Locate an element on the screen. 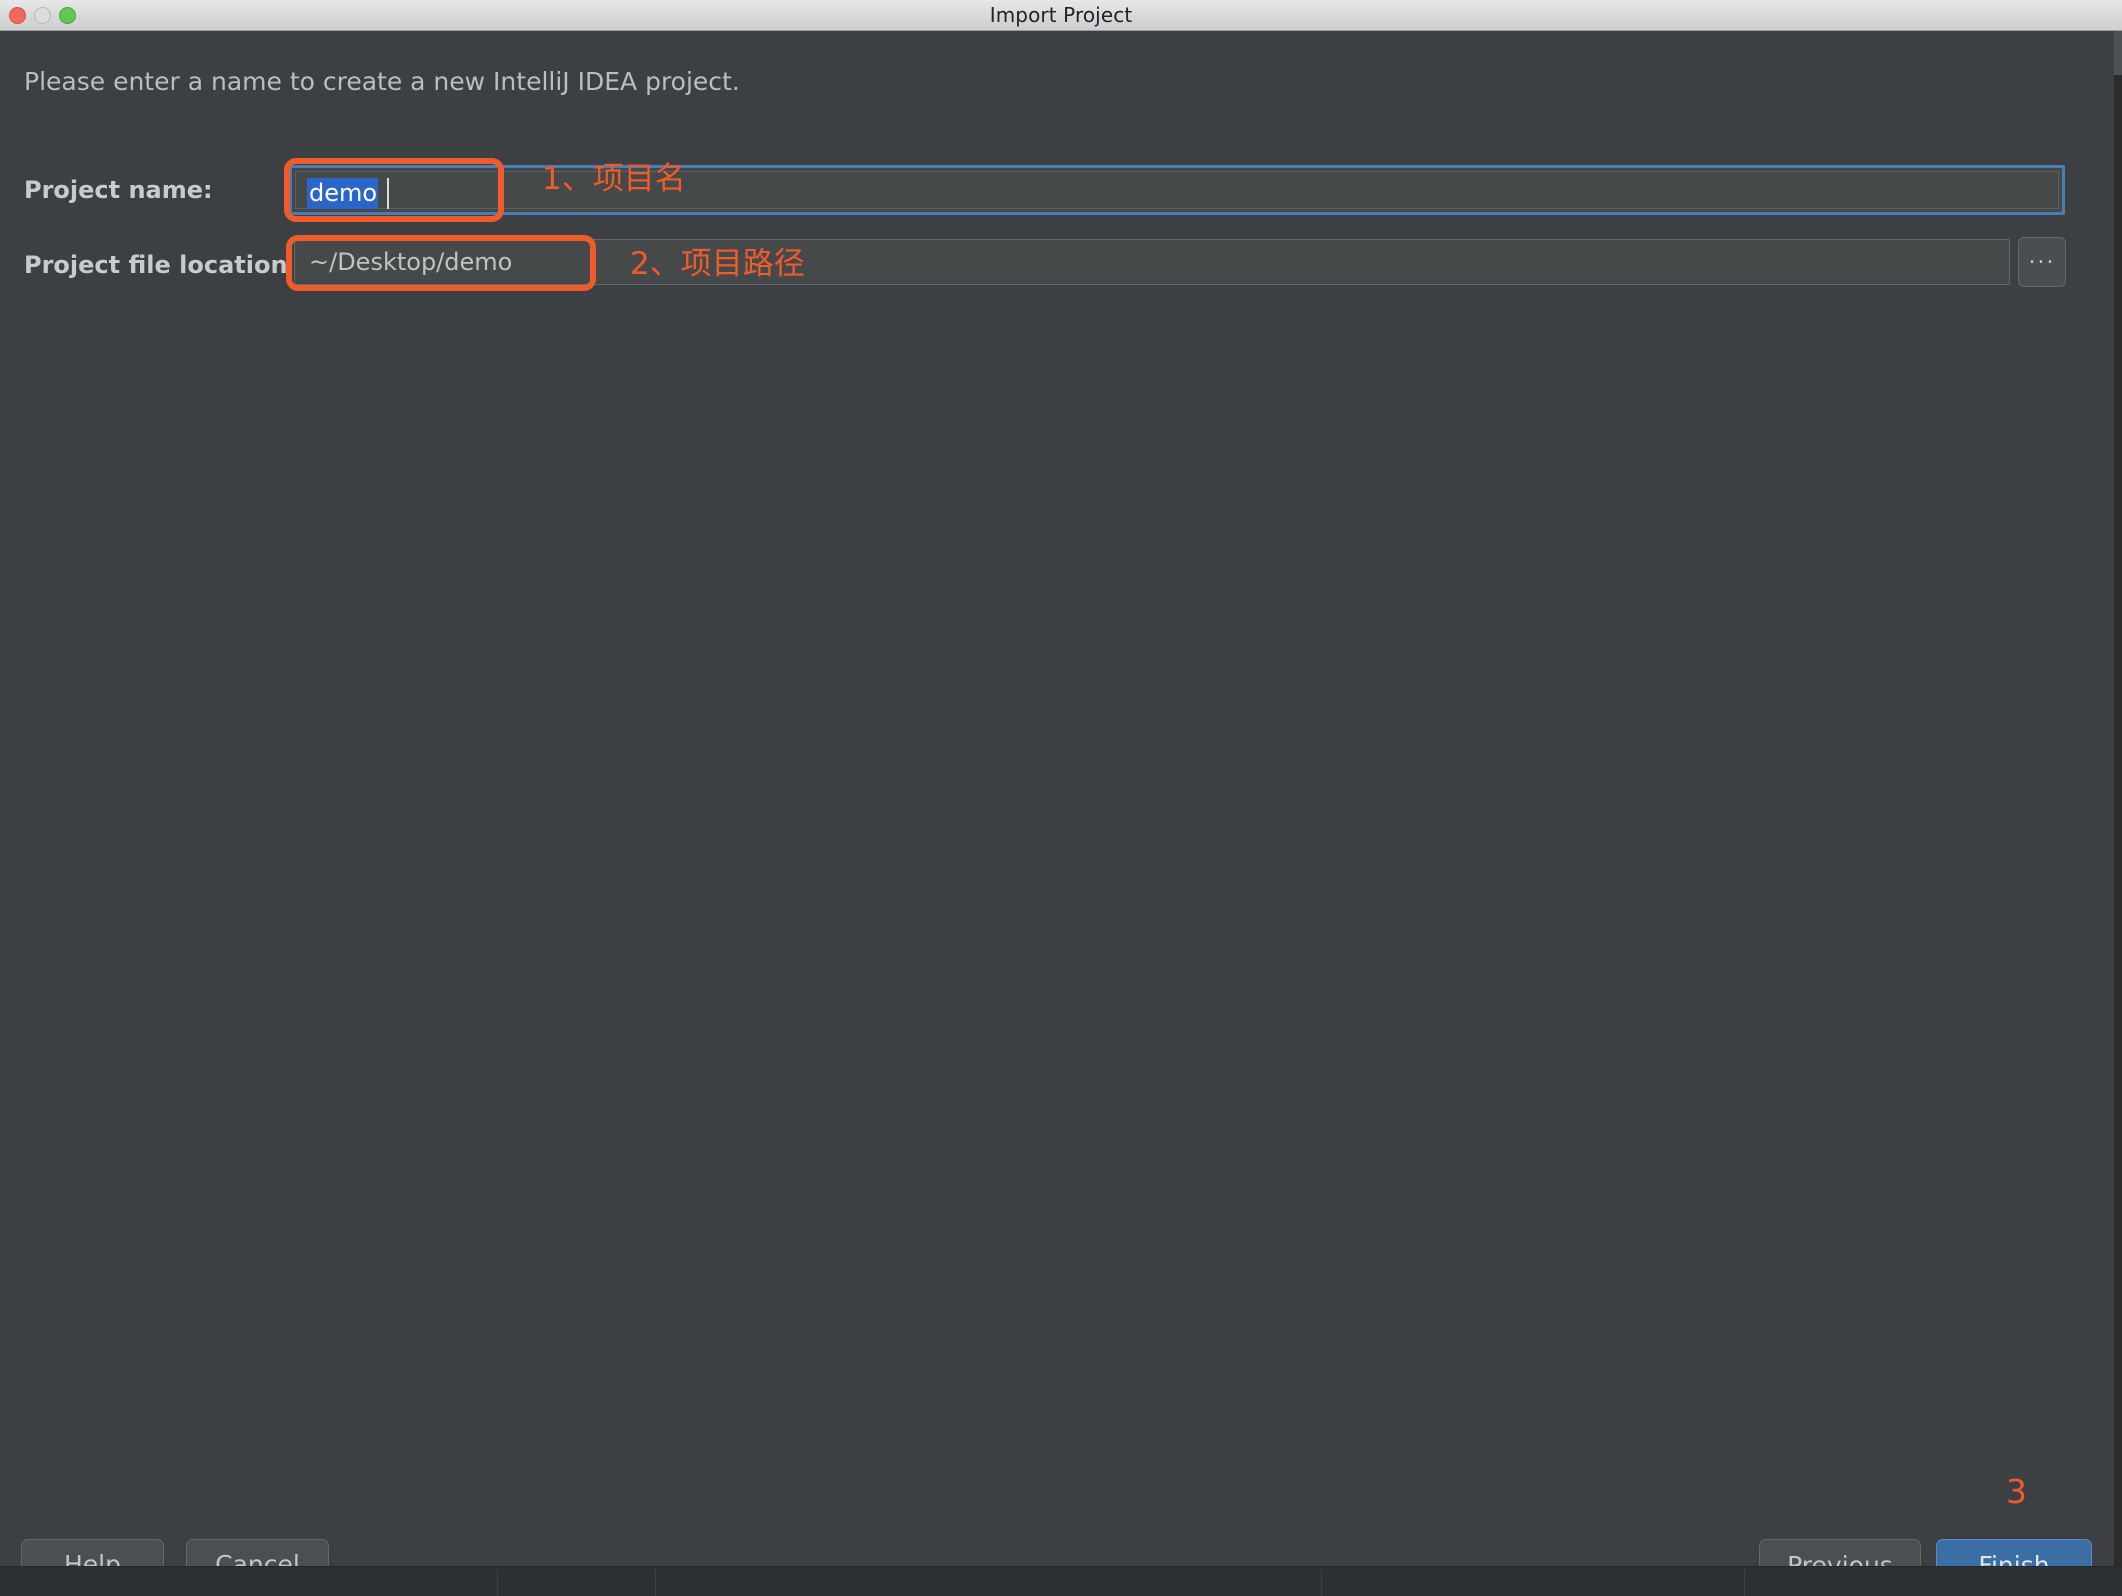 This screenshot has width=2122, height=1596. minimize-icon is located at coordinates (42, 15).